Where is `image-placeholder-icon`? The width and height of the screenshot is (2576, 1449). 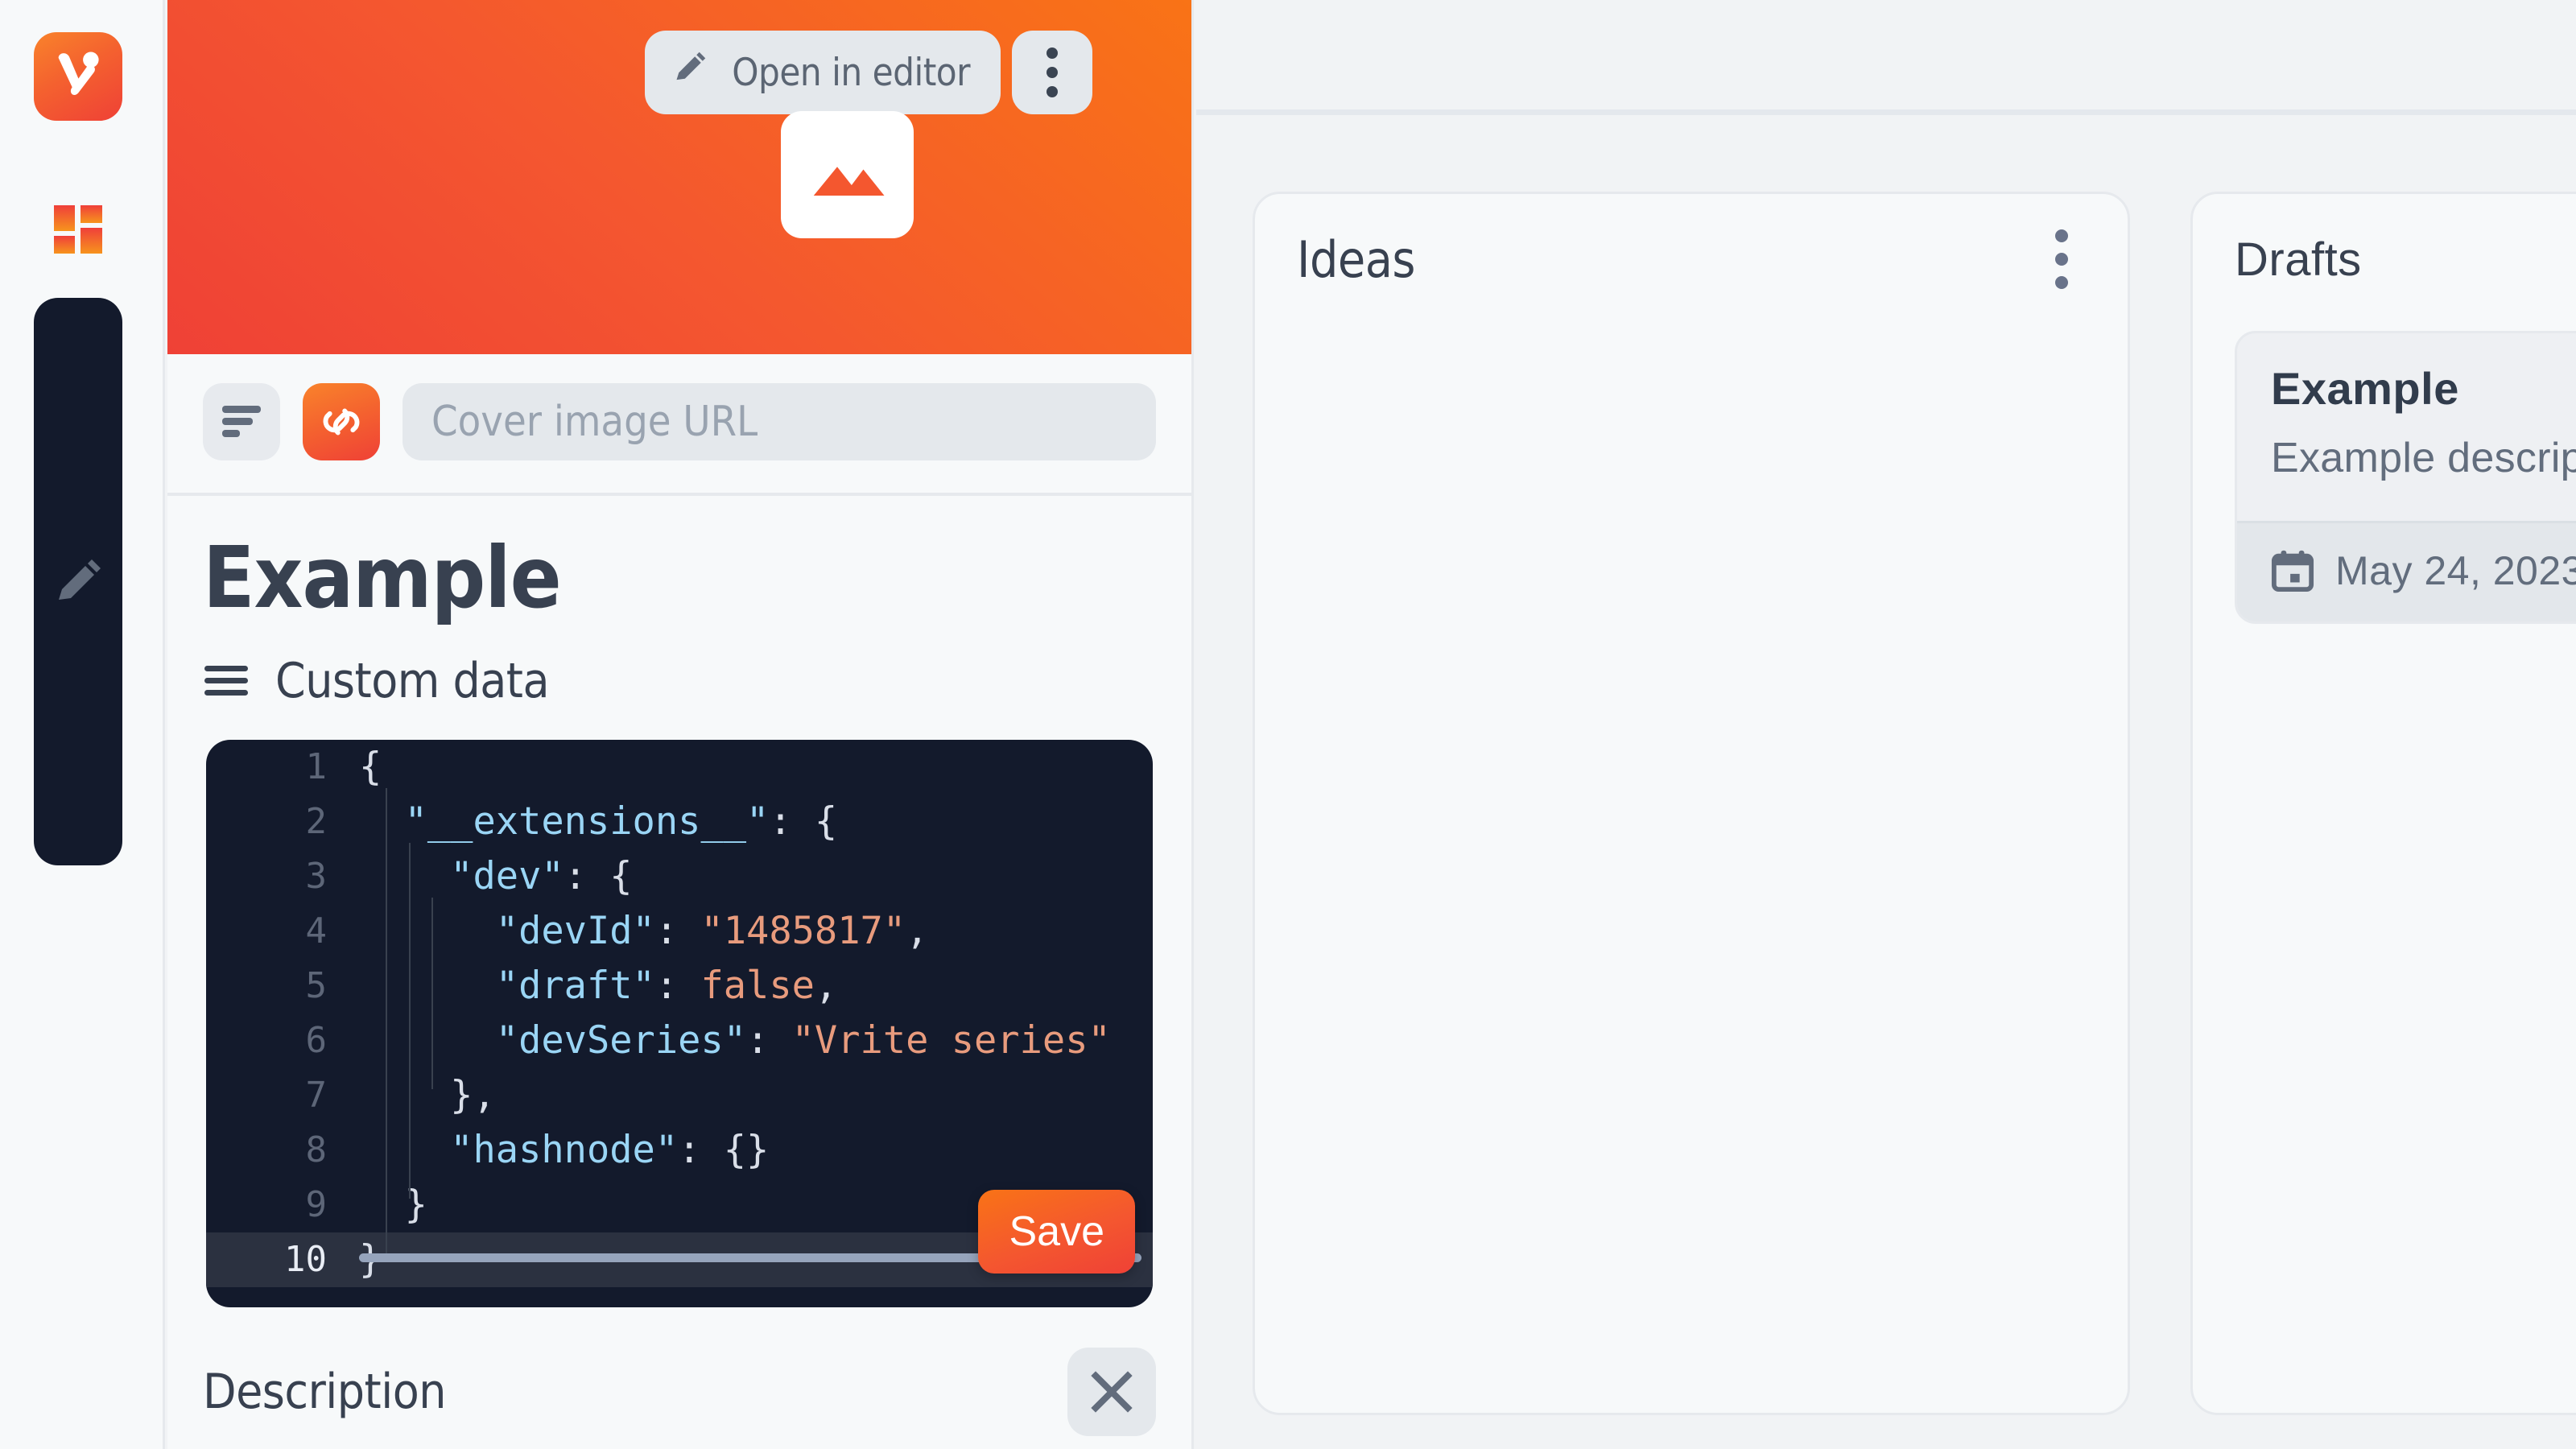 image-placeholder-icon is located at coordinates (847, 174).